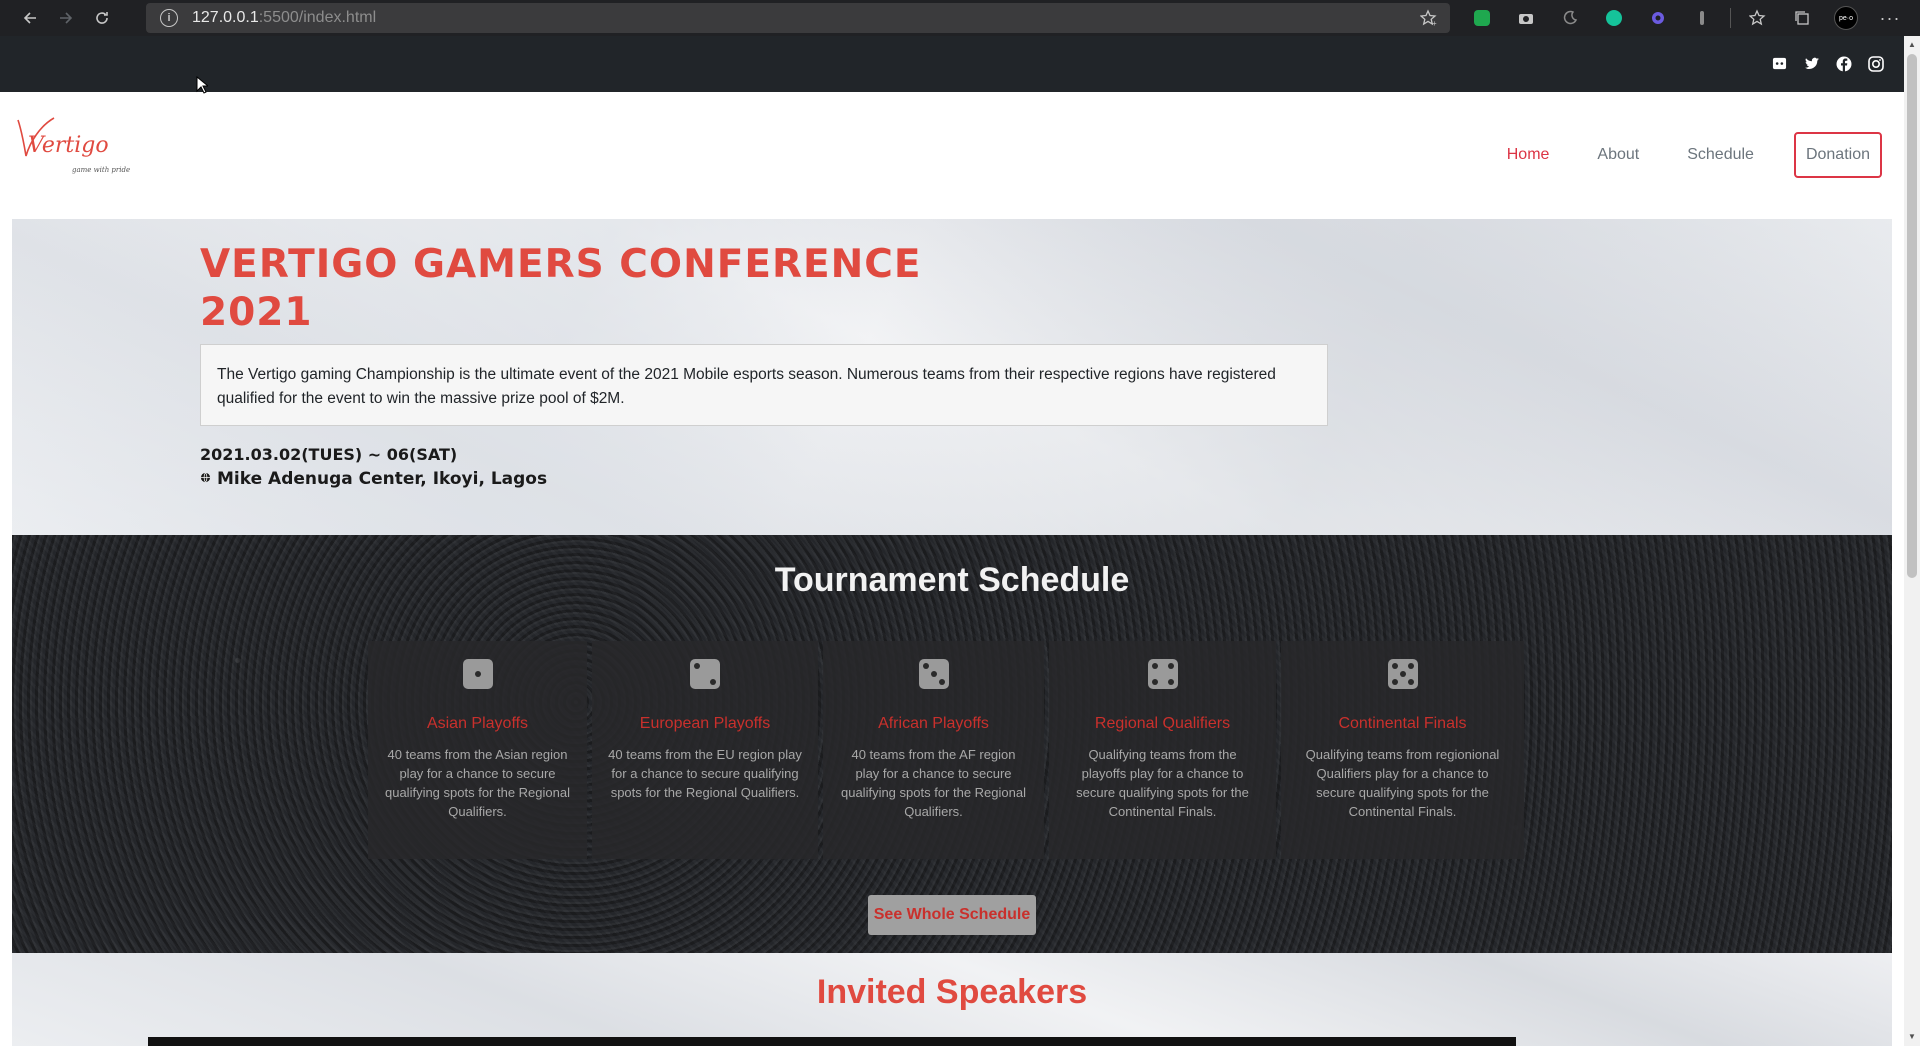  I want to click on facebook-icon, so click(1843, 63).